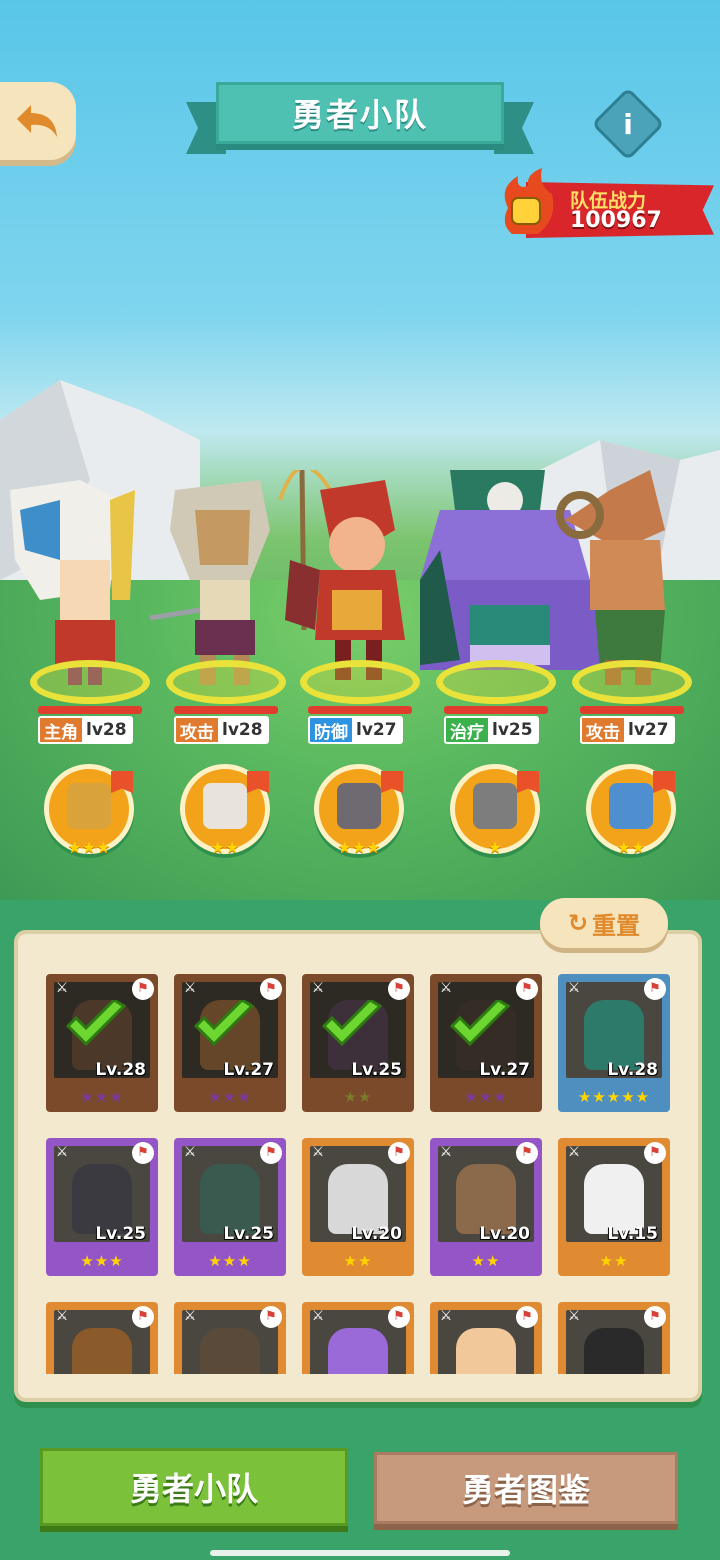 This screenshot has height=1560, width=720. Describe the element at coordinates (225, 810) in the screenshot. I see `hero-2-pet-slot: ★★` at that location.